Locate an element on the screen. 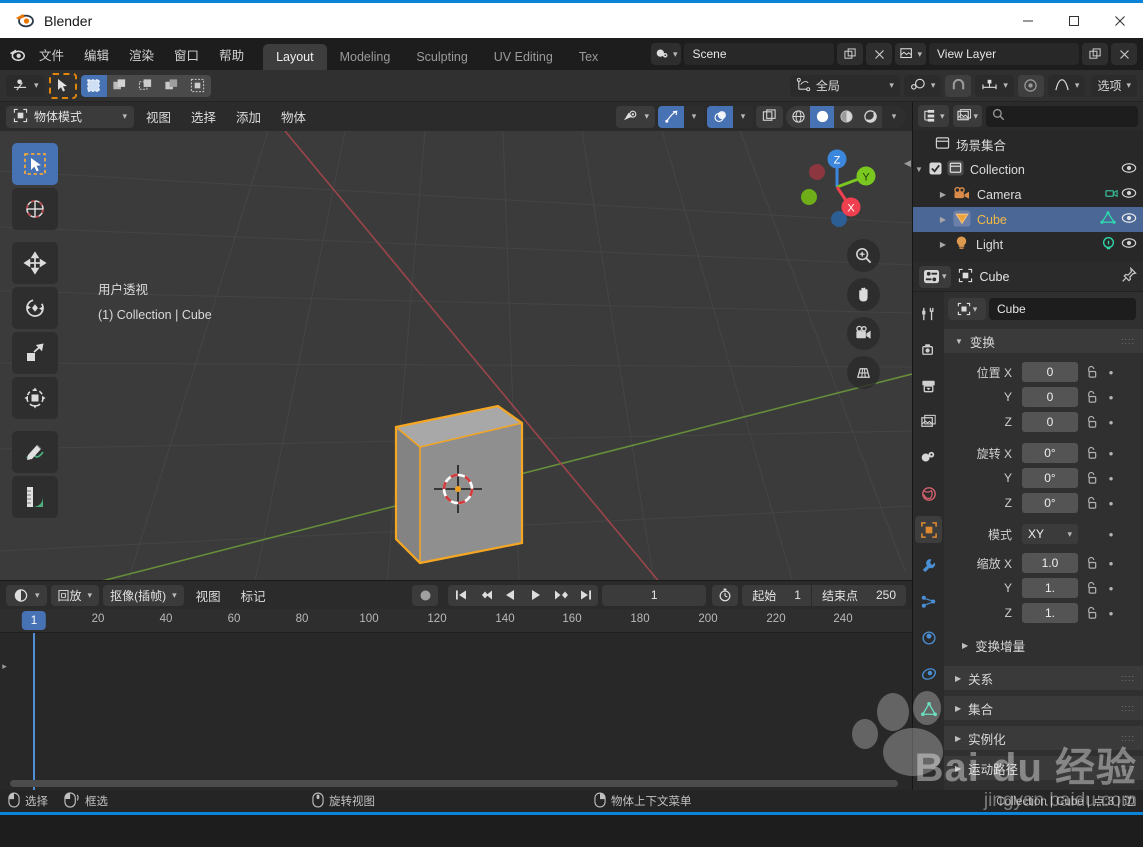 This screenshot has width=1143, height=847. play-reverse-icon is located at coordinates (510, 595).